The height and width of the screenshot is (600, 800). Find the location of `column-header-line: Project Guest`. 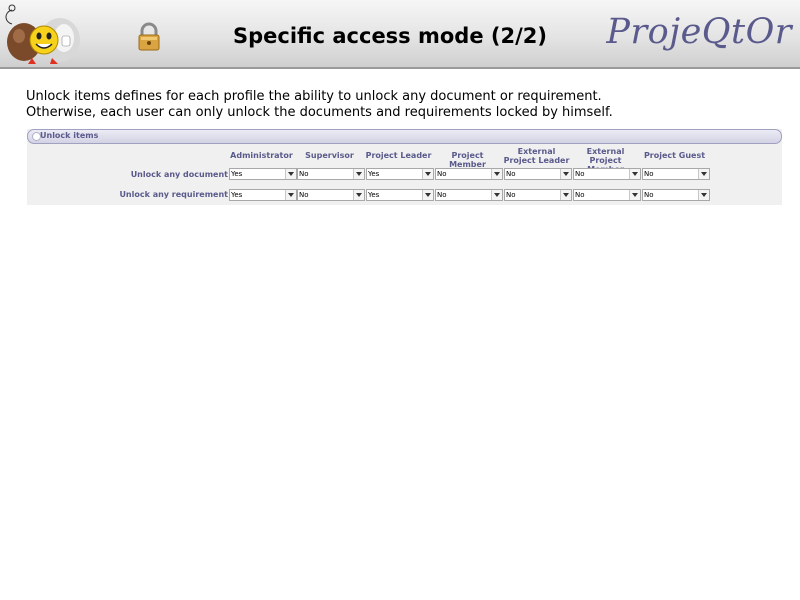

column-header-line: Project Guest is located at coordinates (674, 155).